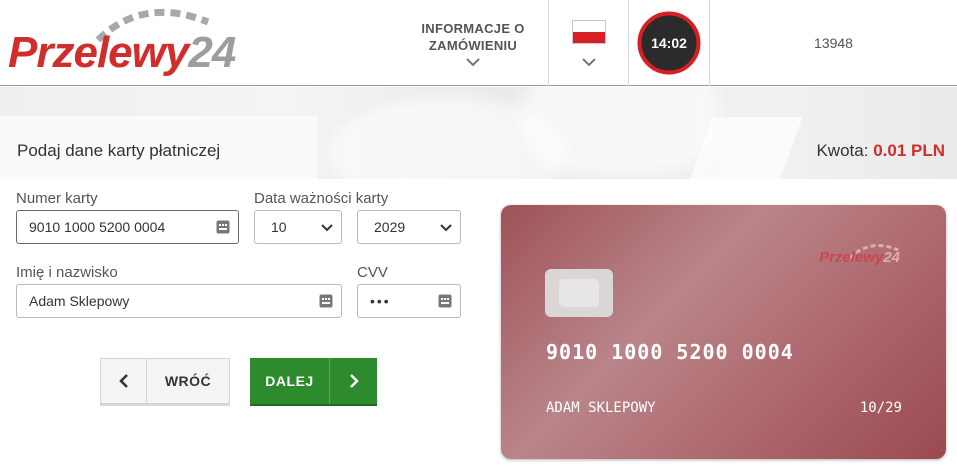 Image resolution: width=957 pixels, height=469 pixels. What do you see at coordinates (409, 227) in the screenshot?
I see `expiry-year-select: 2029` at bounding box center [409, 227].